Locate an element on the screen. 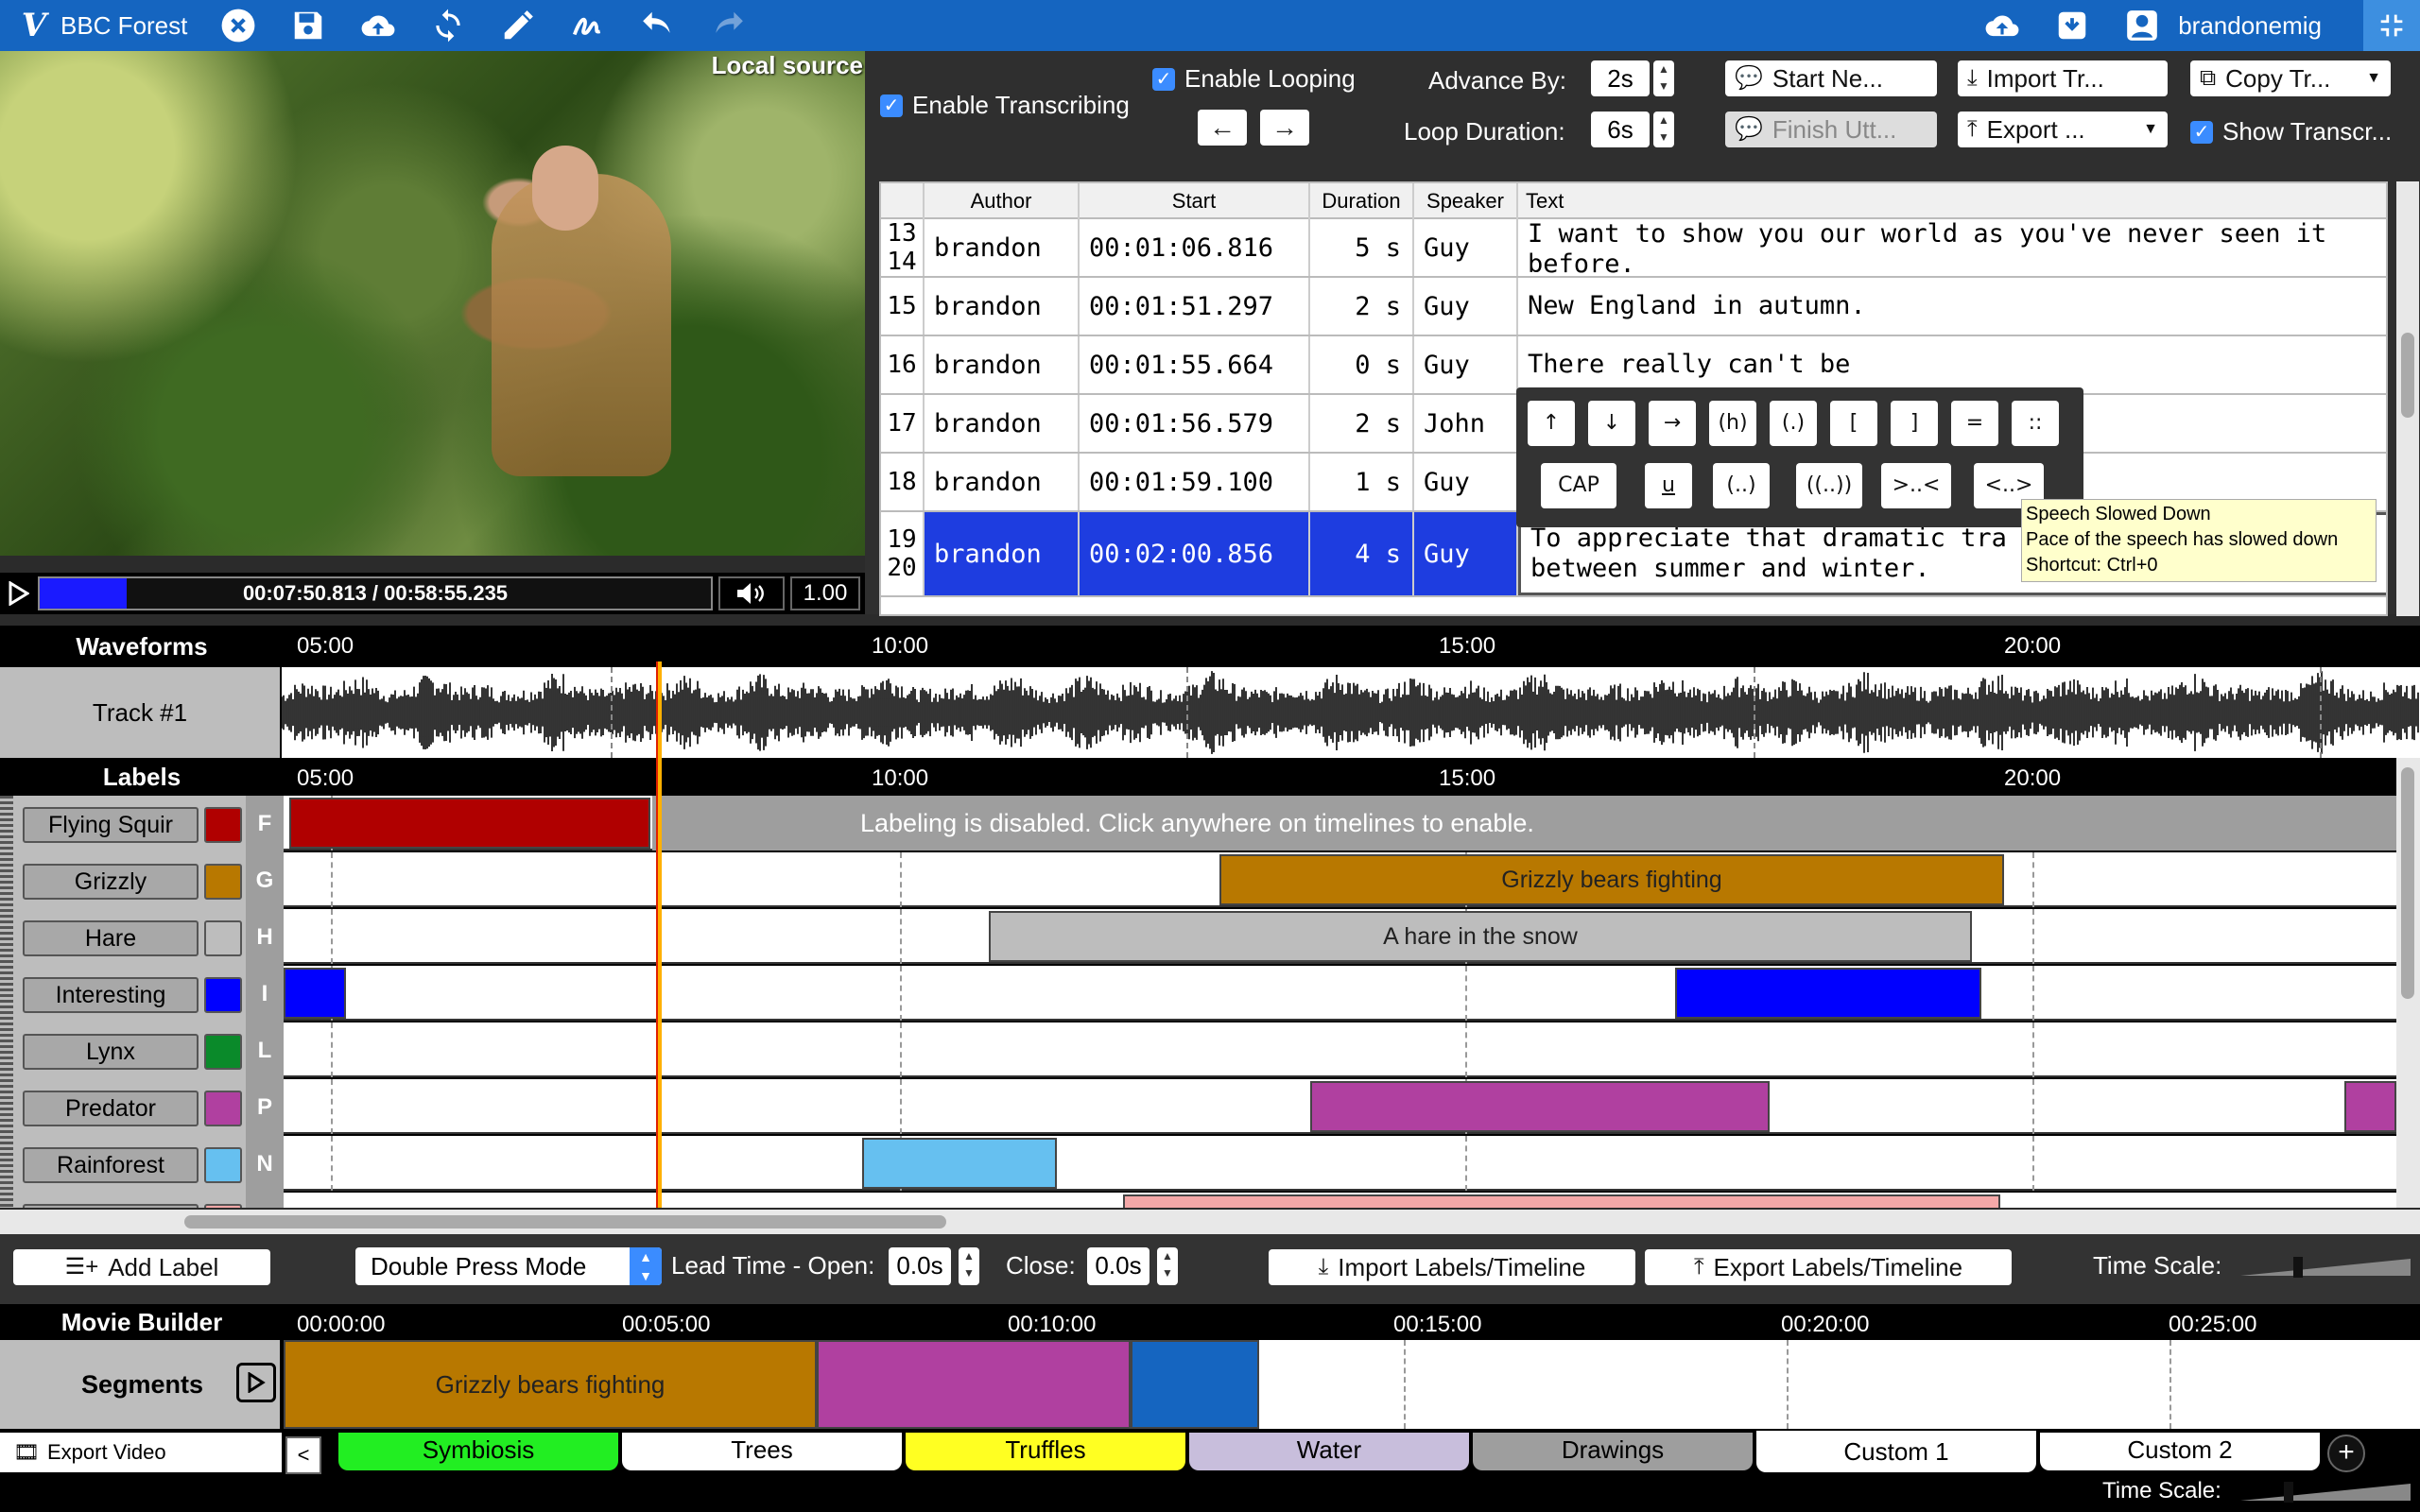 The image size is (2420, 1512). advance-by-stepper: ▲ ▼ is located at coordinates (1663, 78).